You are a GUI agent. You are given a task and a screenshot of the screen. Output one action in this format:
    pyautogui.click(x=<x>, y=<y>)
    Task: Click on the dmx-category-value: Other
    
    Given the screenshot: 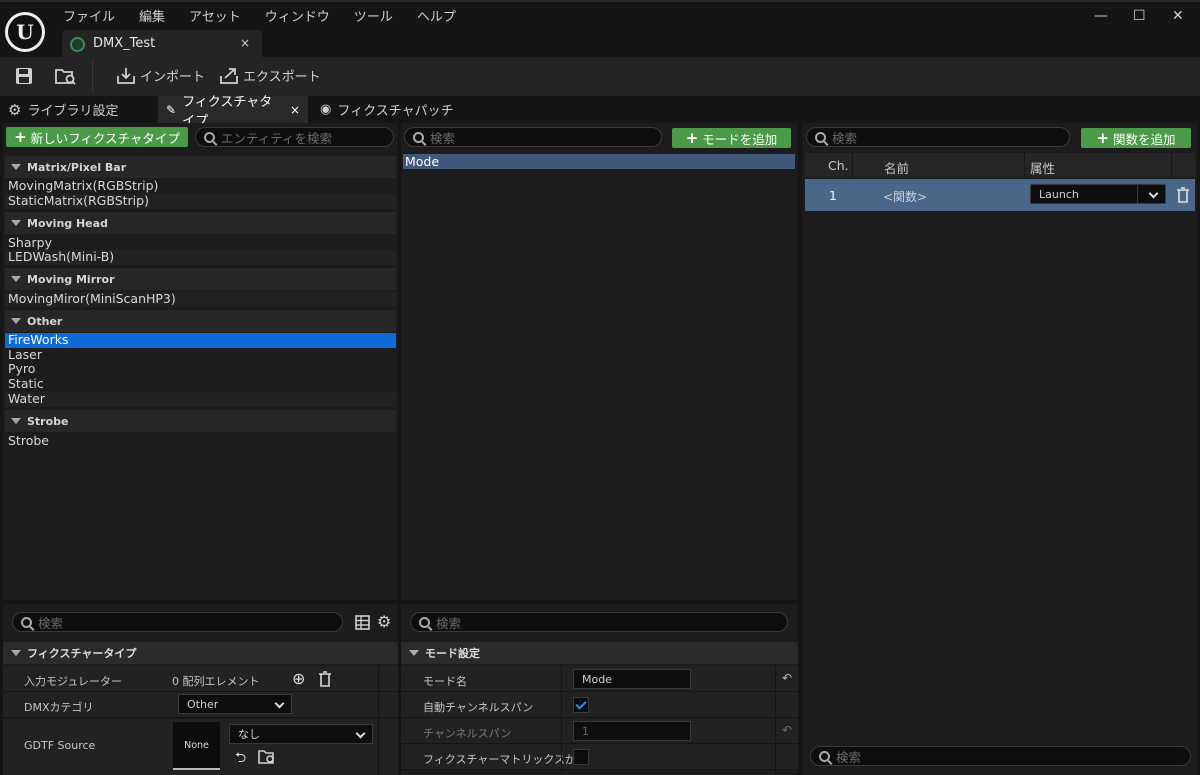 What is the action you would take?
    pyautogui.click(x=203, y=704)
    